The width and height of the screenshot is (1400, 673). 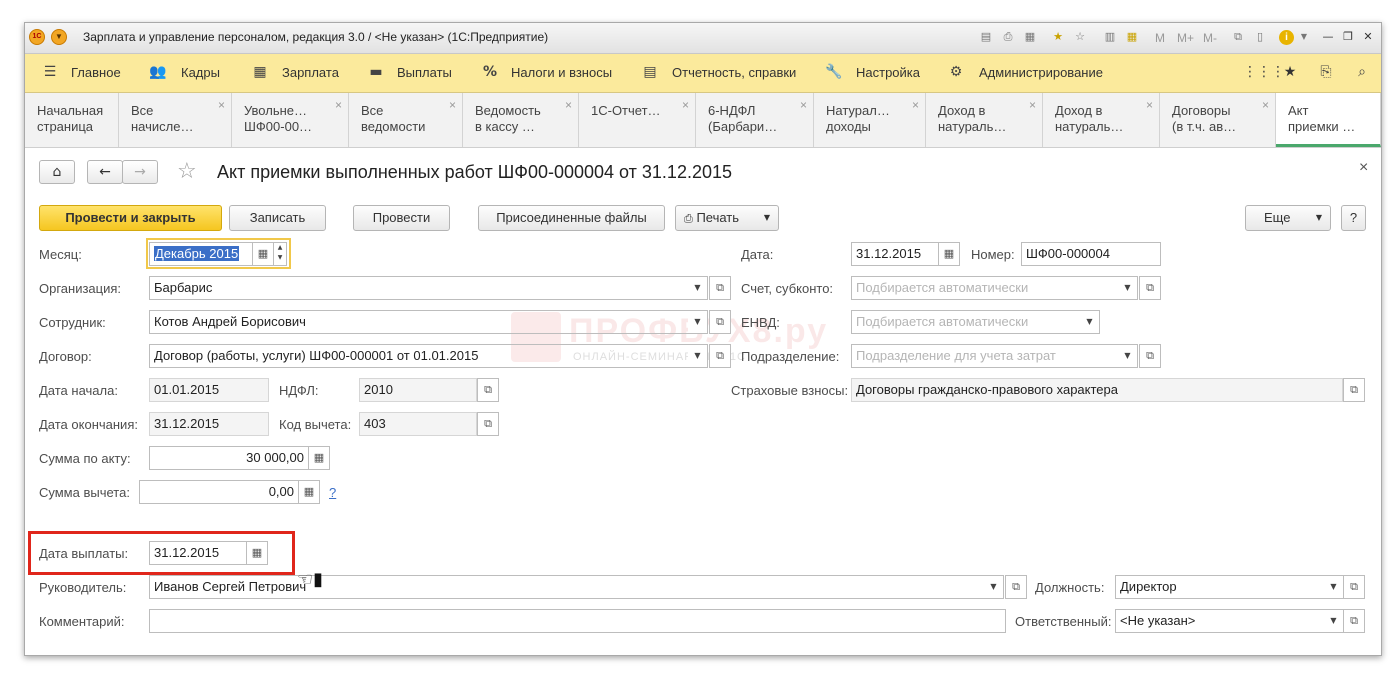 I want to click on menu-item-taxes: Налоги и взносы, so click(x=561, y=72).